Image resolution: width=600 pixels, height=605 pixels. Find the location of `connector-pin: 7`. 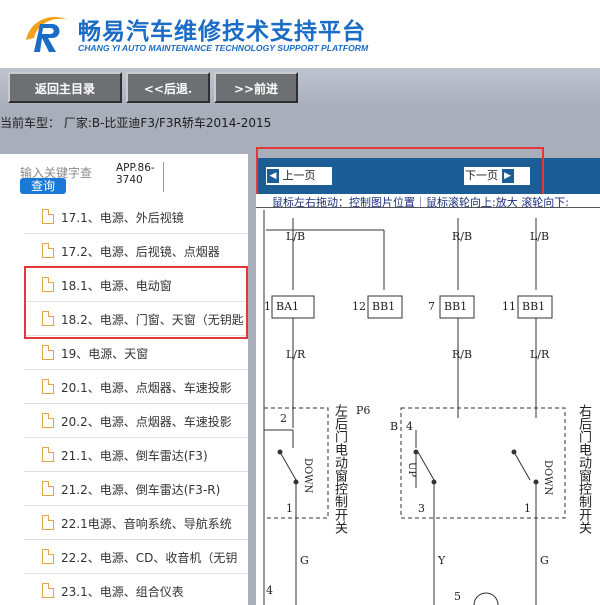

connector-pin: 7 is located at coordinates (431, 306).